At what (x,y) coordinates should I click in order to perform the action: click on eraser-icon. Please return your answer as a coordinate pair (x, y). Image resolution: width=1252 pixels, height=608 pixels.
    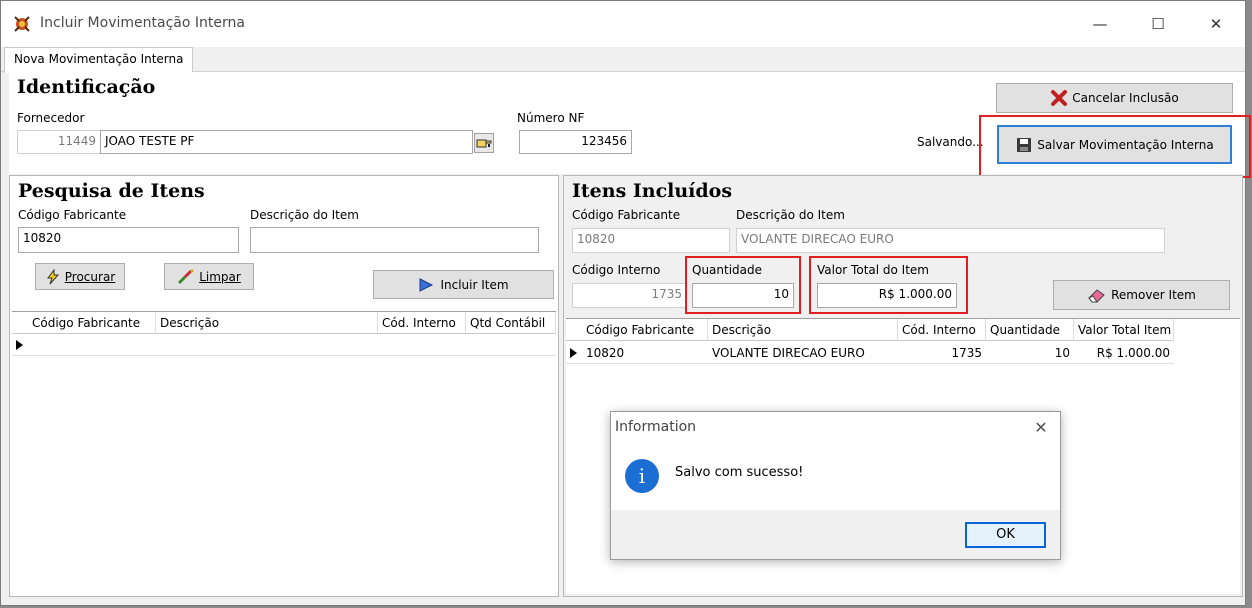
    Looking at the image, I should click on (1096, 296).